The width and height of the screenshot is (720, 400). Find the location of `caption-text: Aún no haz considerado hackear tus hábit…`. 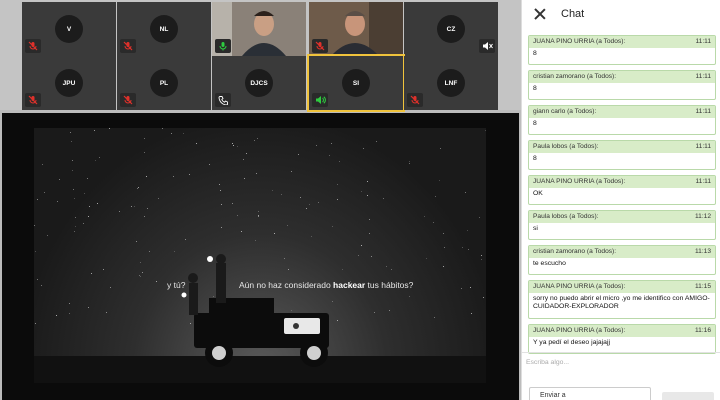

caption-text: Aún no haz considerado hackear tus hábit… is located at coordinates (326, 285).